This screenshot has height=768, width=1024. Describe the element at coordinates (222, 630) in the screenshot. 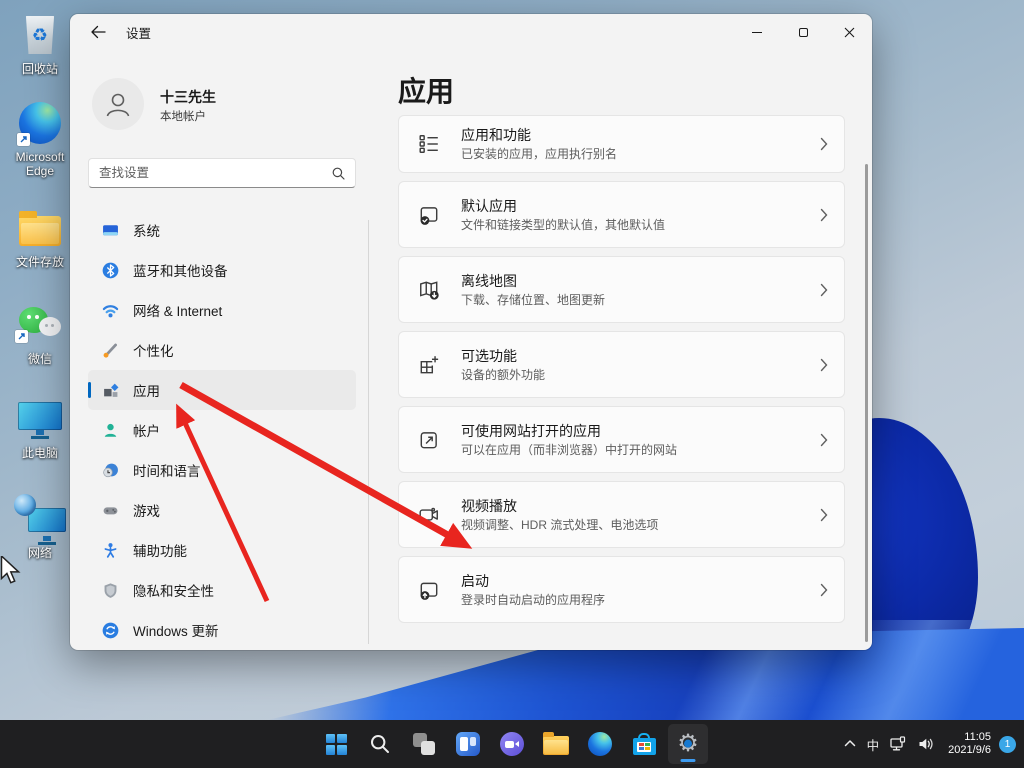

I see `sidebar-item-windows-update: Windows 更新` at that location.